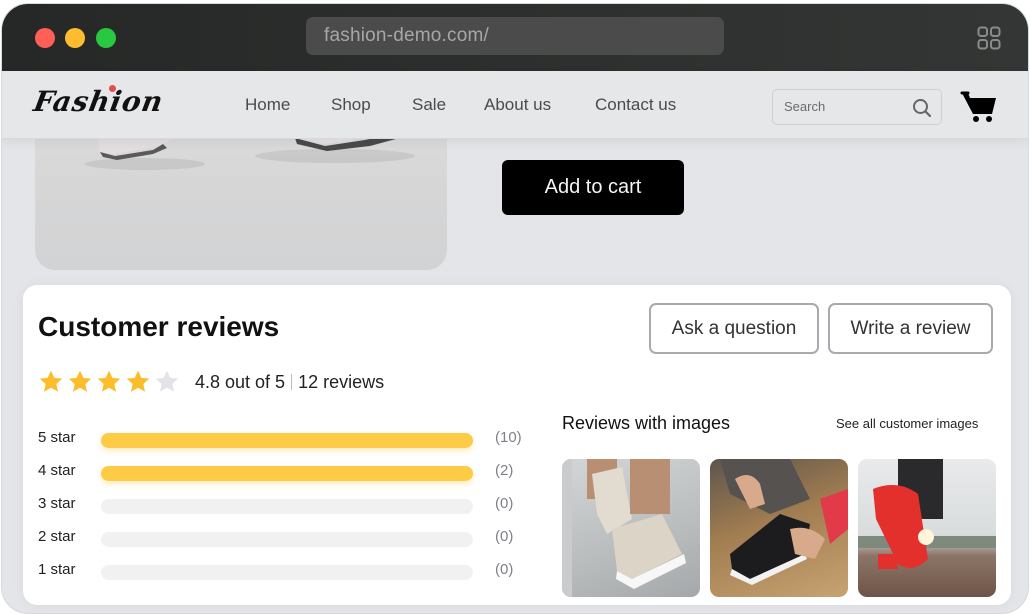 This screenshot has height=615, width=1030. Describe the element at coordinates (112, 88) in the screenshot. I see `logo-dot` at that location.